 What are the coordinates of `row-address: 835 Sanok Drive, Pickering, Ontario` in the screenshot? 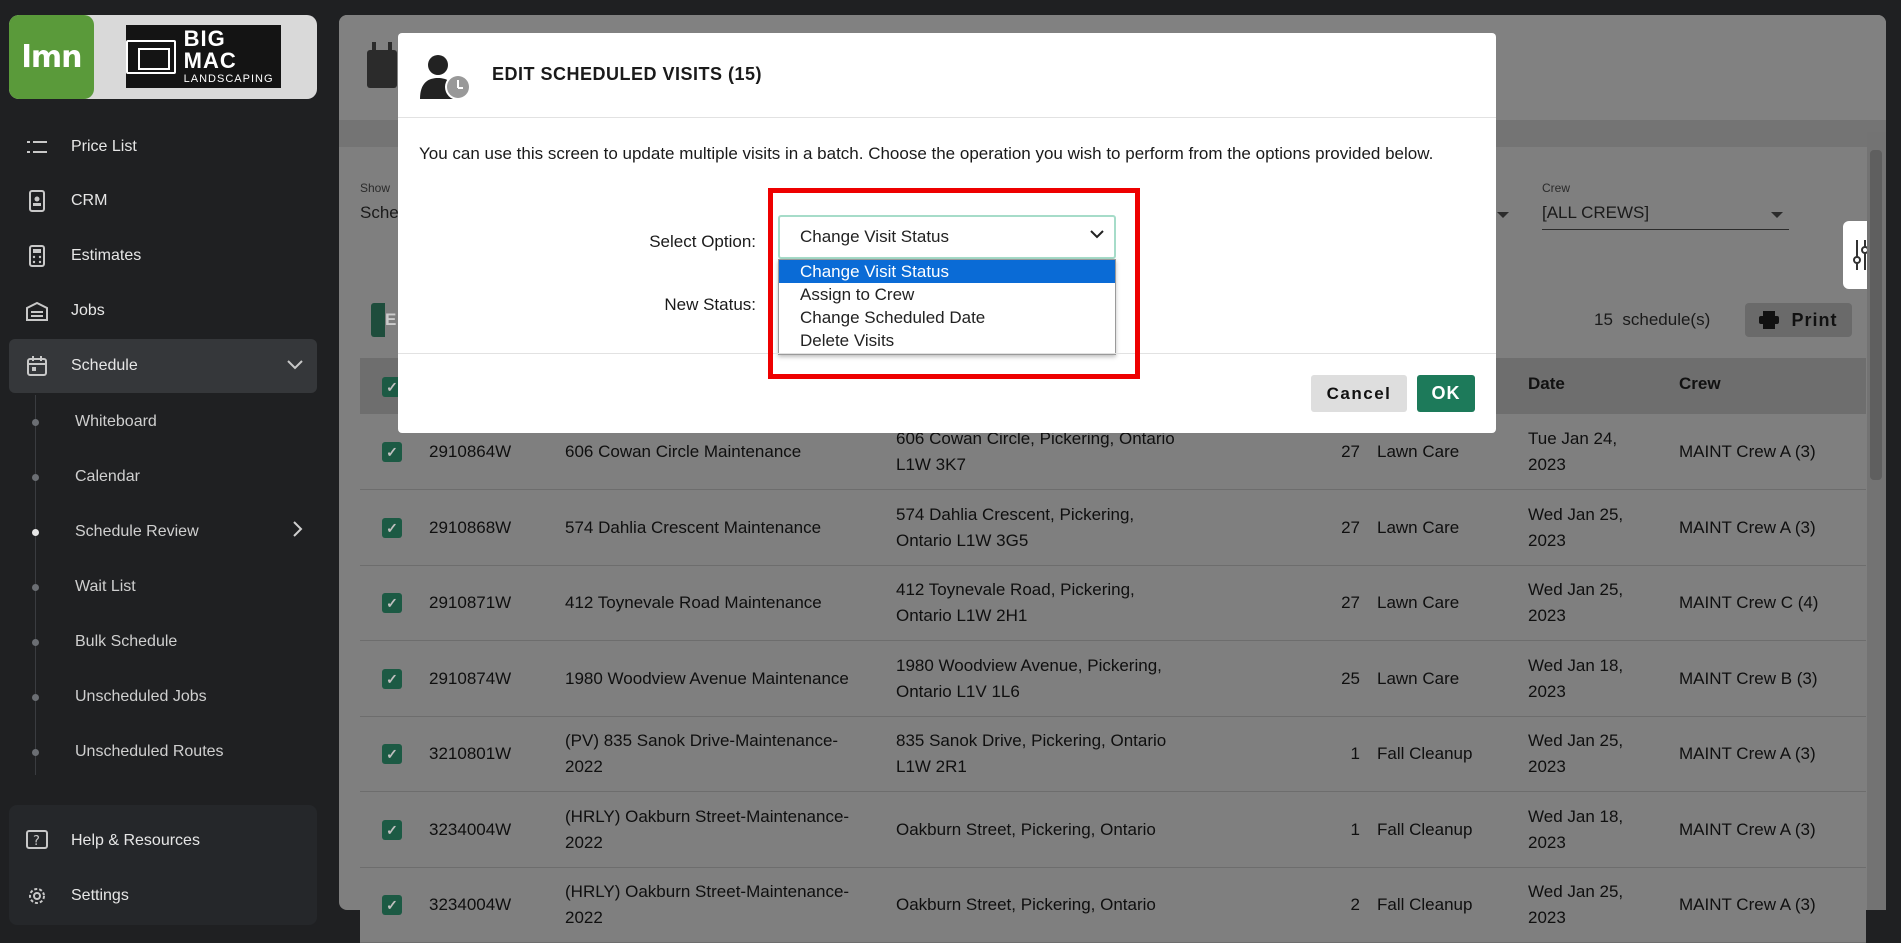 It's located at (1031, 740).